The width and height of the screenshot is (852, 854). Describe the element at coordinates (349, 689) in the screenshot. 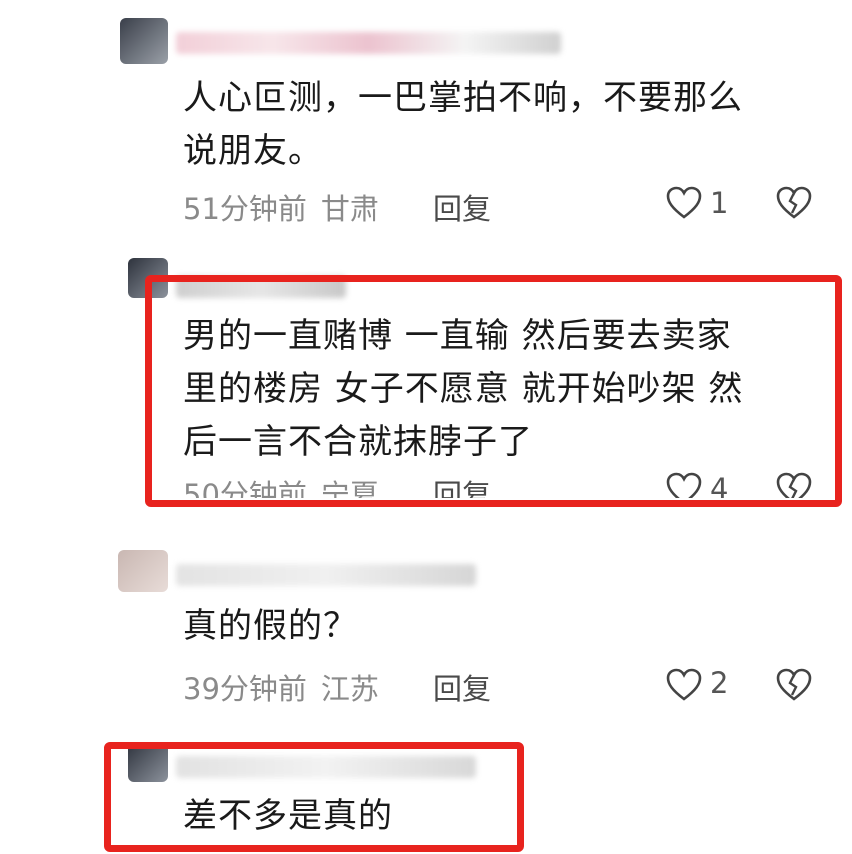

I see `location: 江苏` at that location.